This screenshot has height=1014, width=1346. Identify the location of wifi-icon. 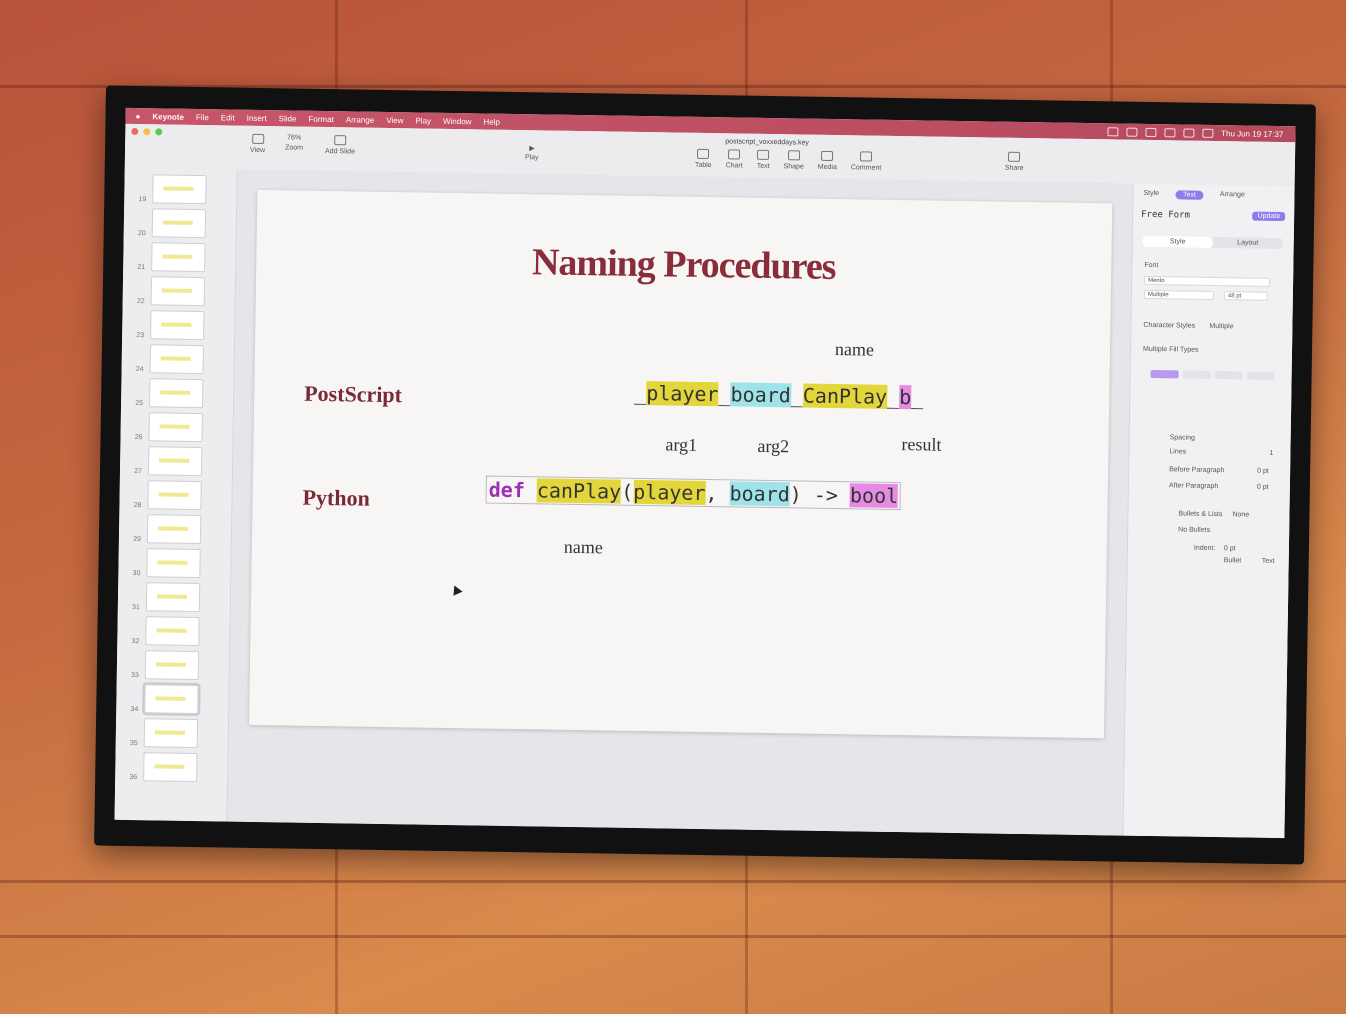
(1189, 132).